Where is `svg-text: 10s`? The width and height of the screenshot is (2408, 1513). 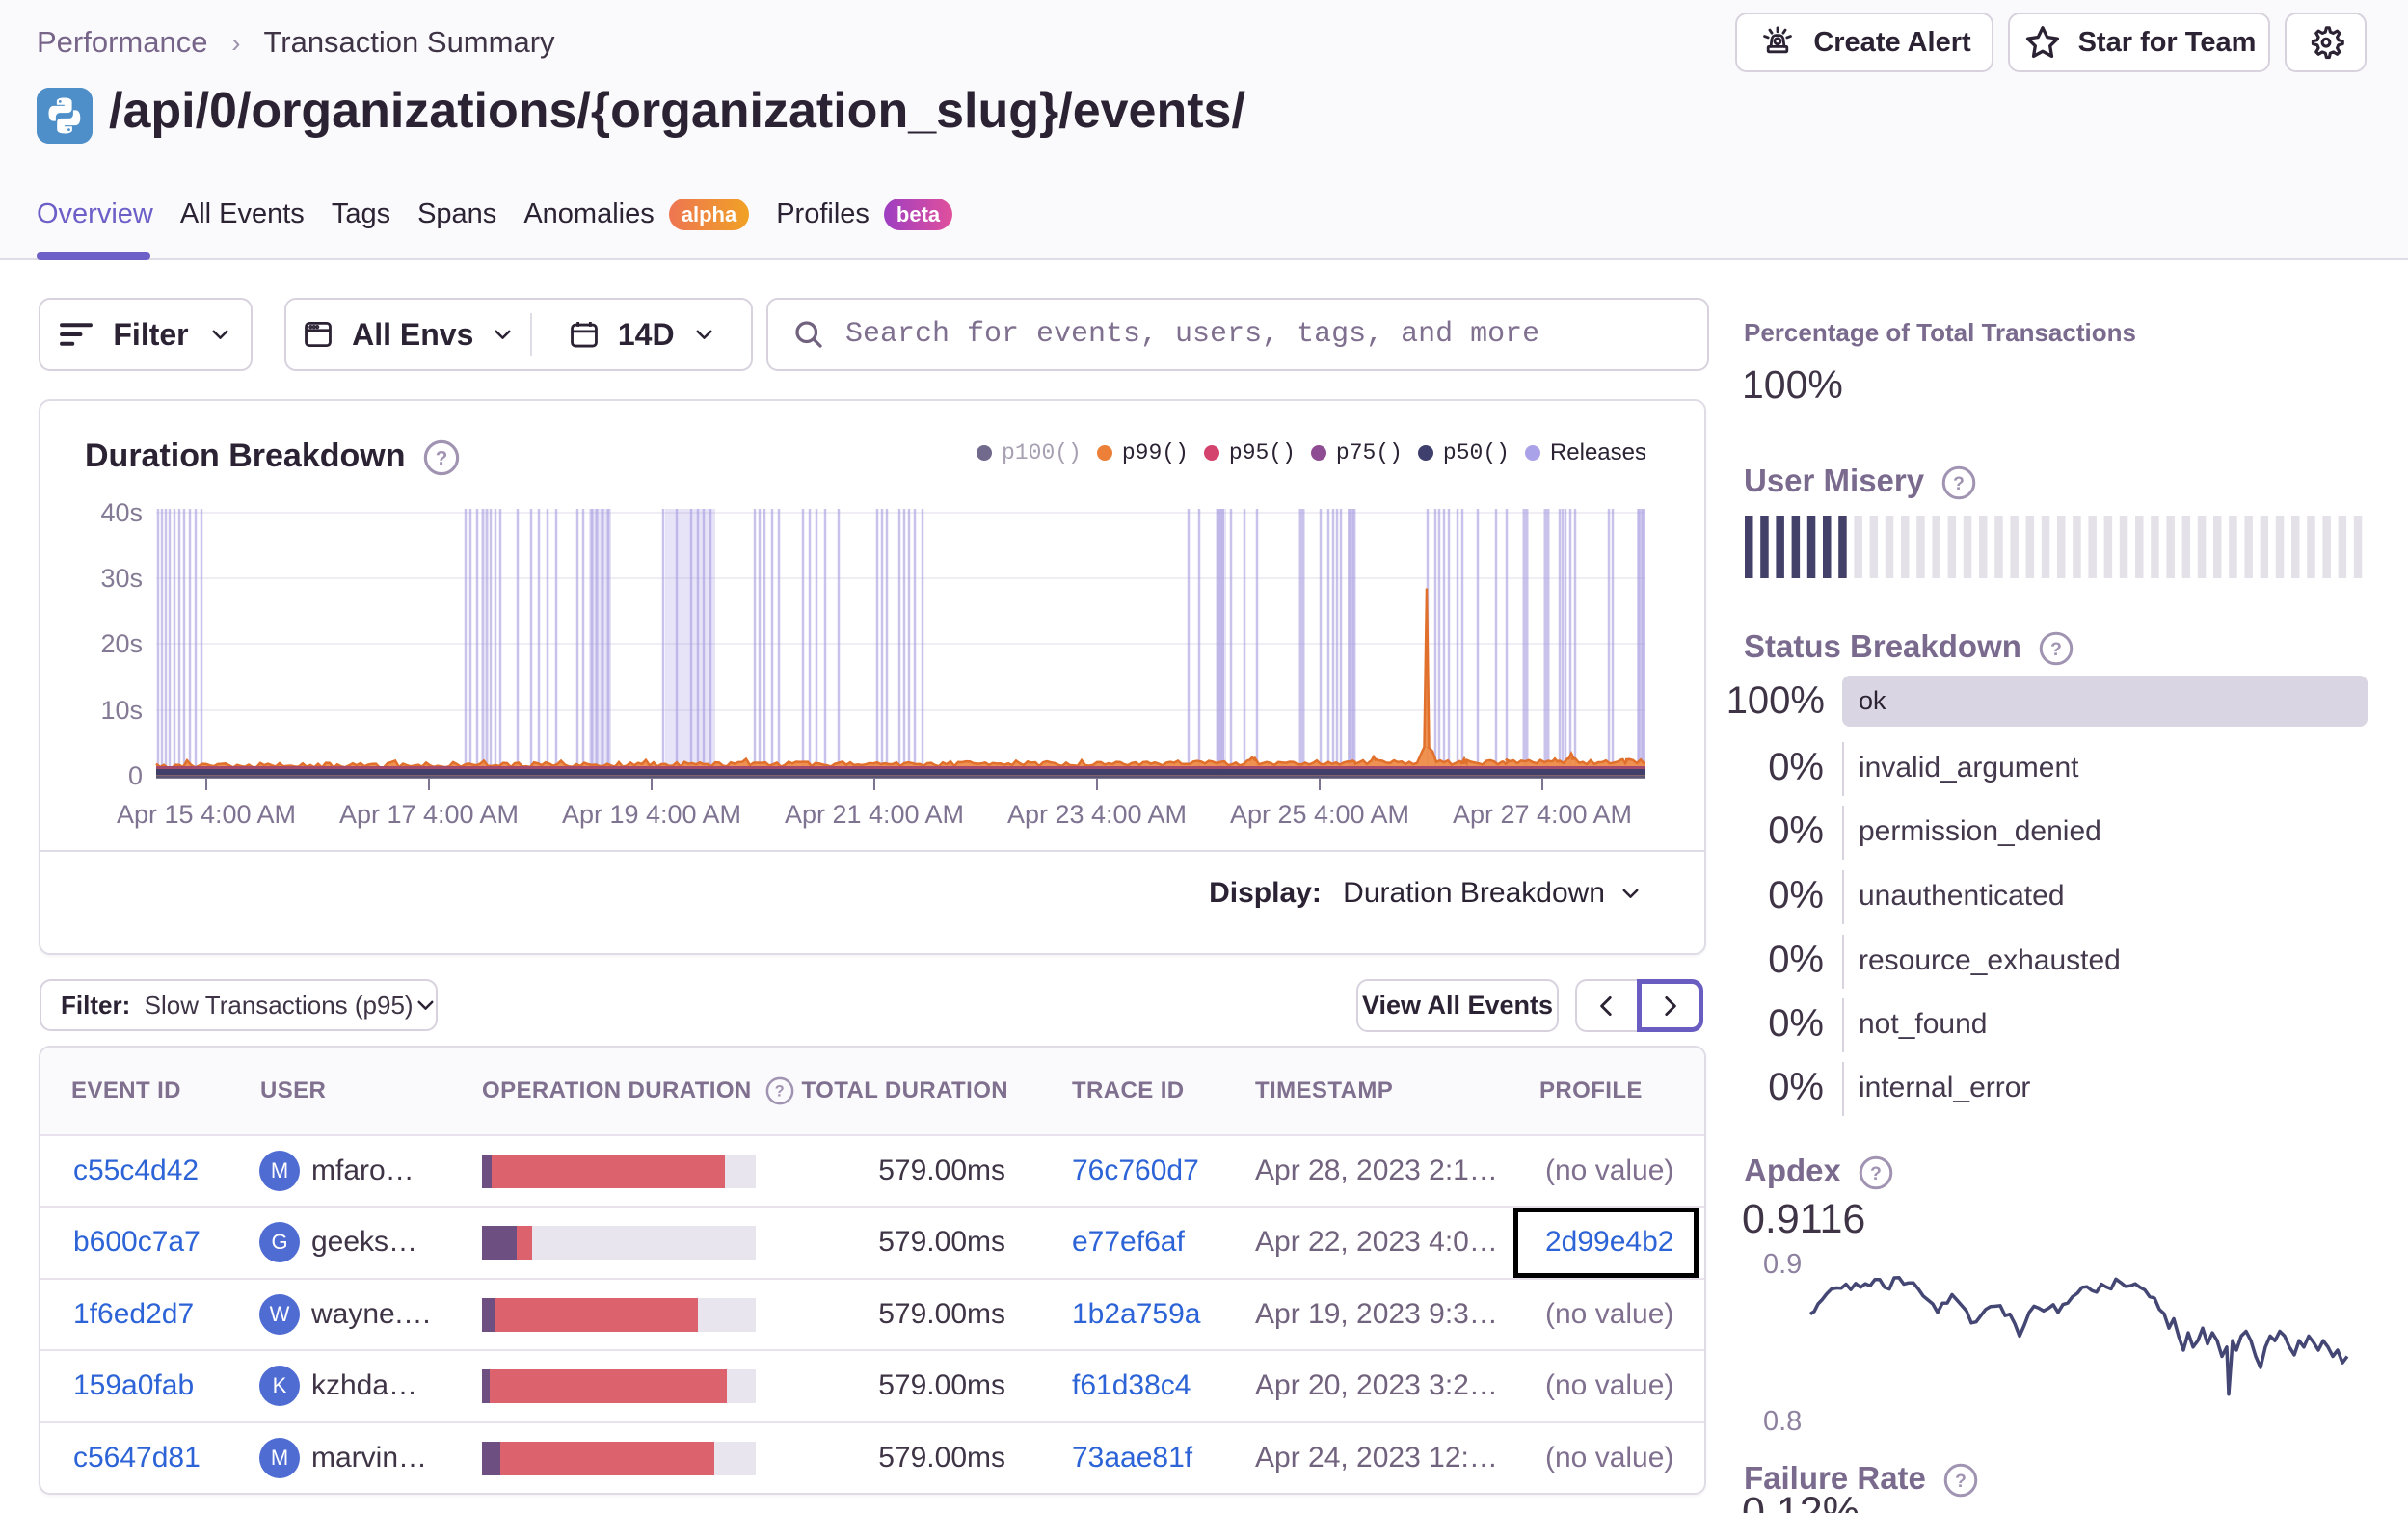
svg-text: 10s is located at coordinates (121, 710).